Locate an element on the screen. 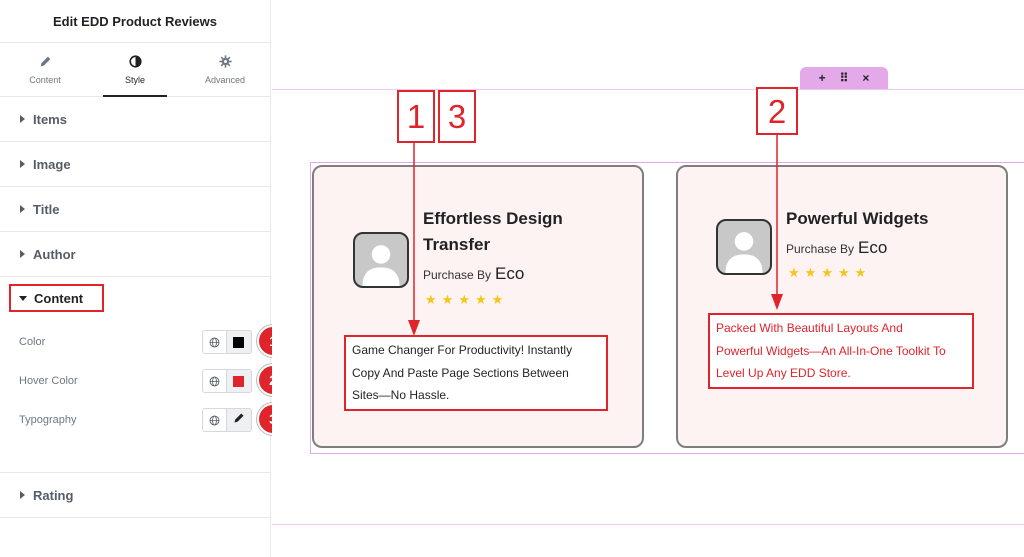 Image resolution: width=1024 pixels, height=557 pixels. tab-advanced-label: Advanced is located at coordinates (225, 79).